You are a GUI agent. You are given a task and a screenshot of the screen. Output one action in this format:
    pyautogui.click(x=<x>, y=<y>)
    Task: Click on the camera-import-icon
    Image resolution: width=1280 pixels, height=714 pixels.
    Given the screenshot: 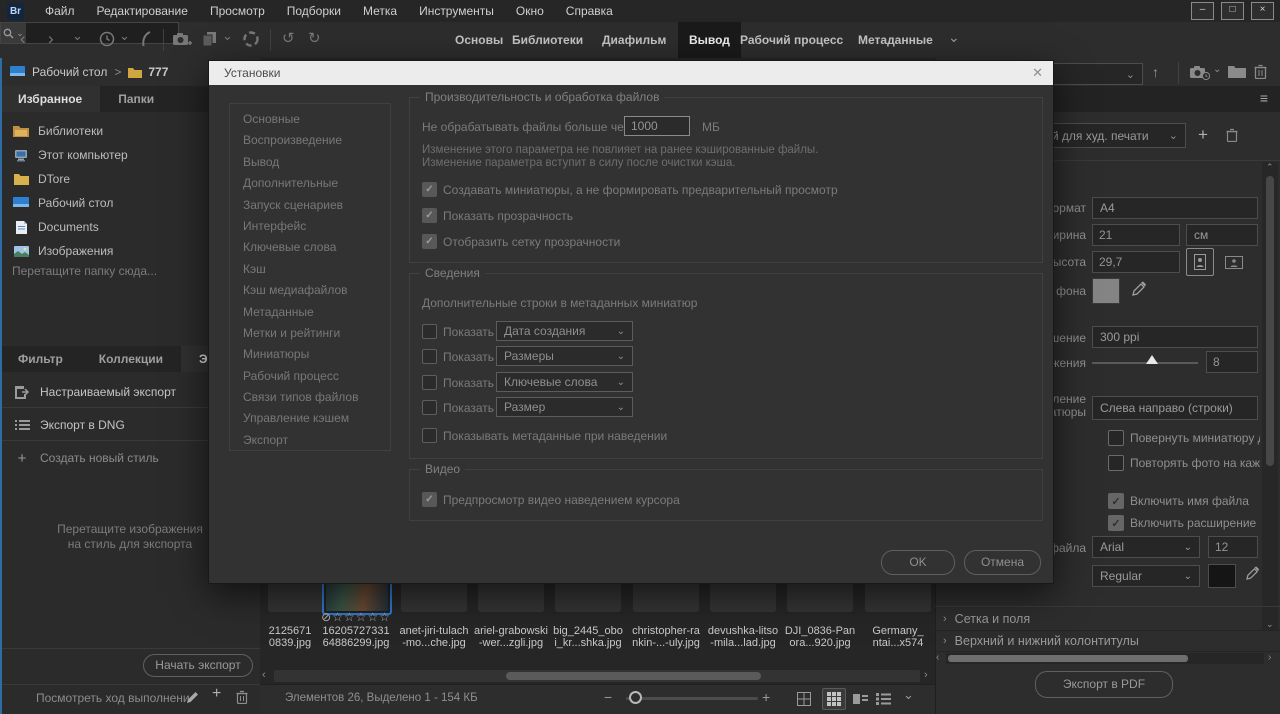 What is the action you would take?
    pyautogui.click(x=182, y=39)
    